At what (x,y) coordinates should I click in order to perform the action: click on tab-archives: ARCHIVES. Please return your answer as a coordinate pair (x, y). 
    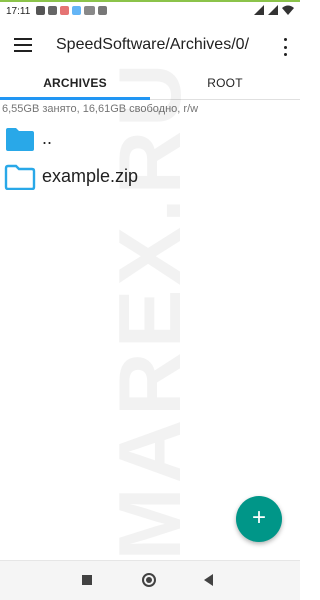
    Looking at the image, I should click on (75, 84).